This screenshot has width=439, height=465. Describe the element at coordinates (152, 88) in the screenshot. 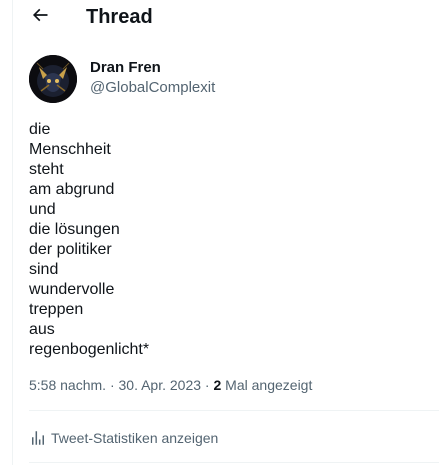

I see `author-handle: @GlobalComplexit` at that location.